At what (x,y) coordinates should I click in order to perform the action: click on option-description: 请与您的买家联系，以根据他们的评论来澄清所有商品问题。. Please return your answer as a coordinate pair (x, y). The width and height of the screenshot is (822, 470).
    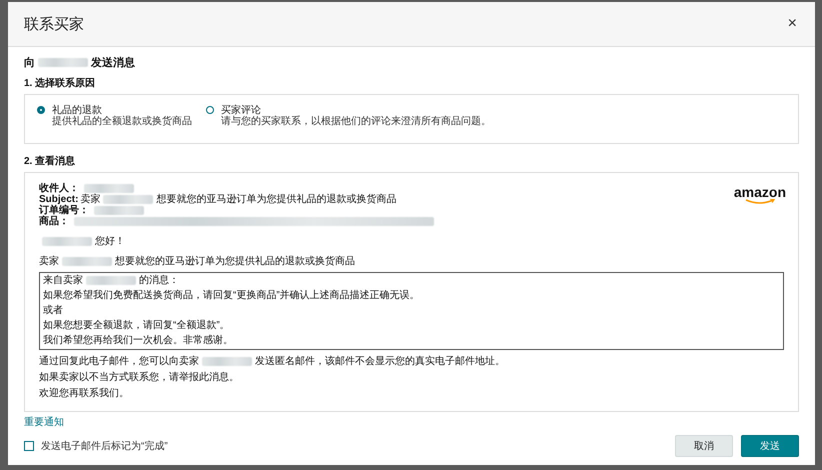
    Looking at the image, I should click on (356, 121).